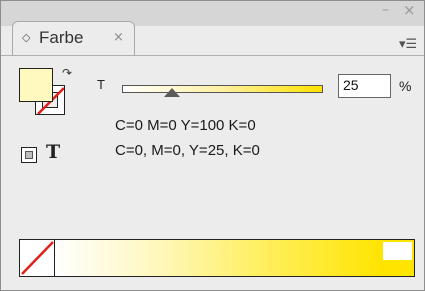 The image size is (425, 291). I want to click on tab-options-icon: ◇, so click(26, 37).